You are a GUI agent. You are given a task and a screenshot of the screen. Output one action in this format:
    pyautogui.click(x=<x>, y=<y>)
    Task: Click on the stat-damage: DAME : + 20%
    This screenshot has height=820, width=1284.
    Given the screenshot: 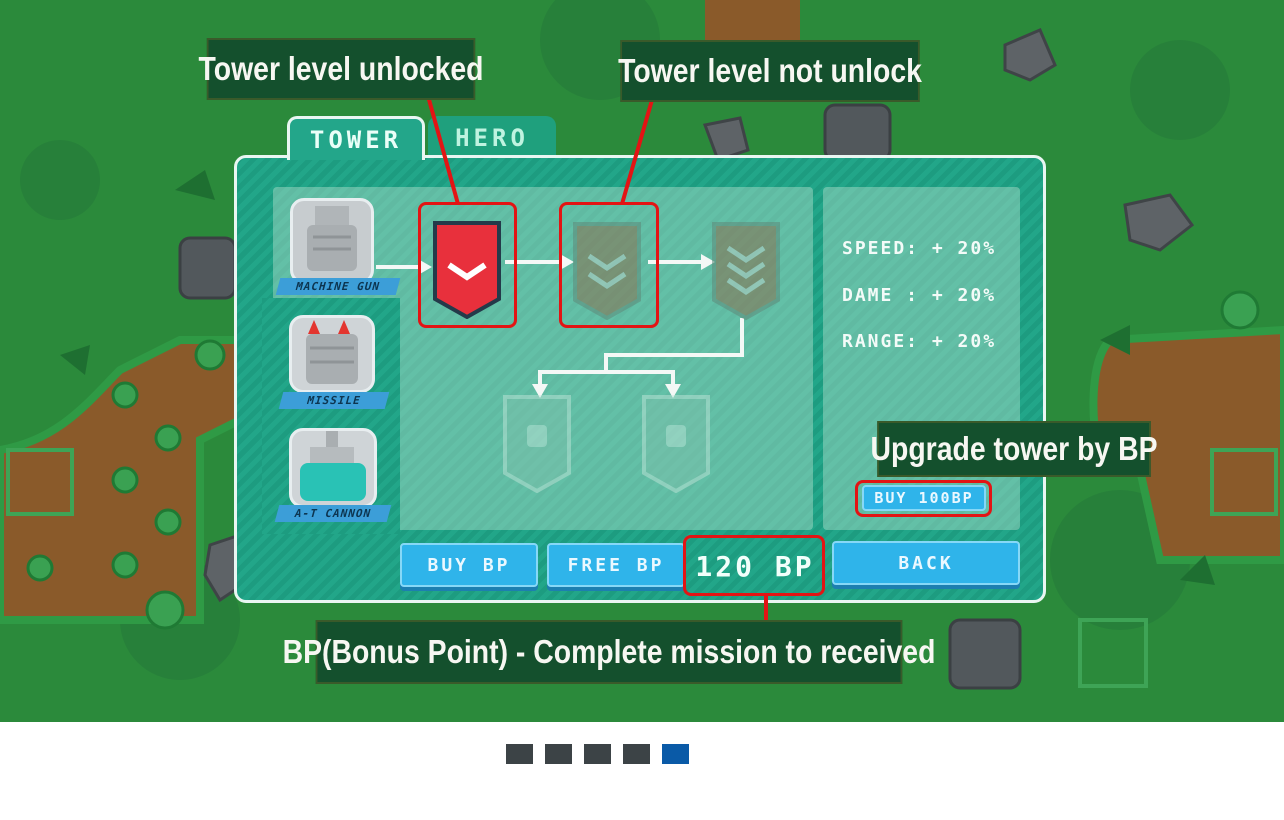 What is the action you would take?
    pyautogui.click(x=919, y=295)
    